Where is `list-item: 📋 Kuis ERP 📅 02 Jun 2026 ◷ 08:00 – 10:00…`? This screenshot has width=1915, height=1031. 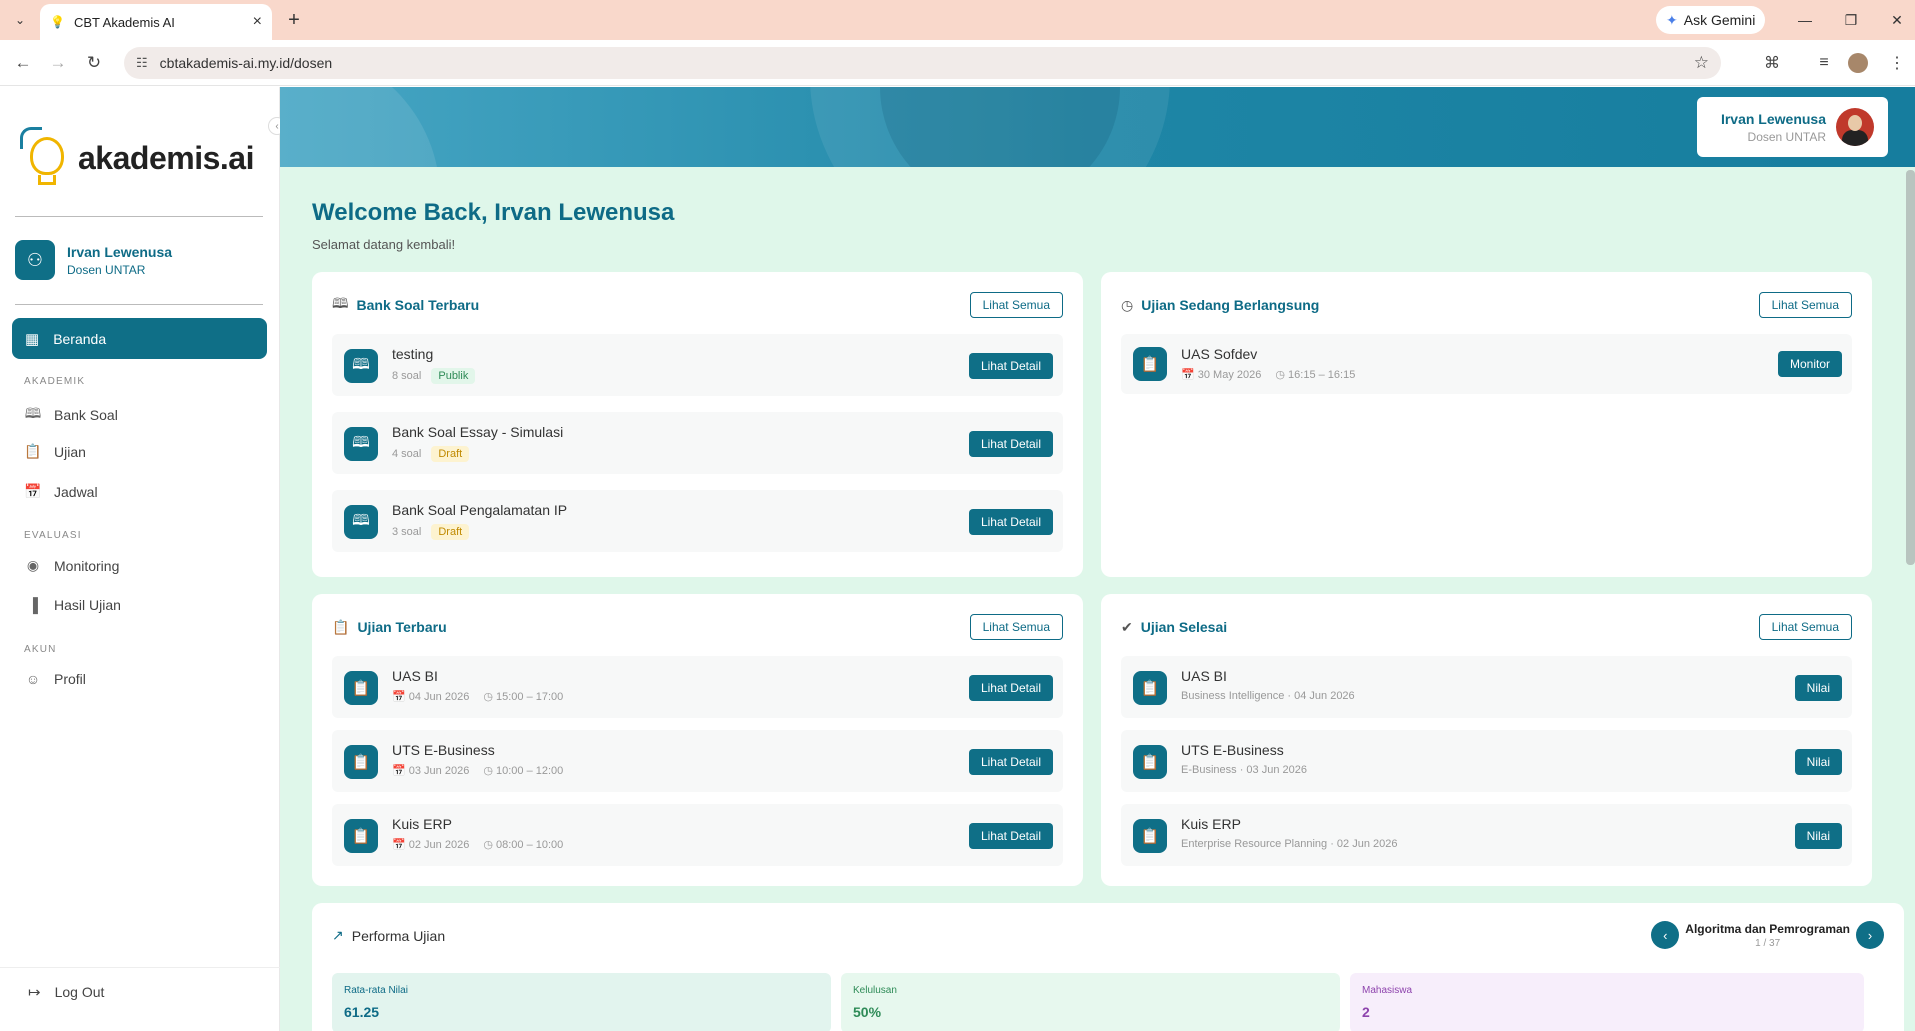
list-item: 📋 Kuis ERP 📅 02 Jun 2026 ◷ 08:00 – 10:00… is located at coordinates (697, 835).